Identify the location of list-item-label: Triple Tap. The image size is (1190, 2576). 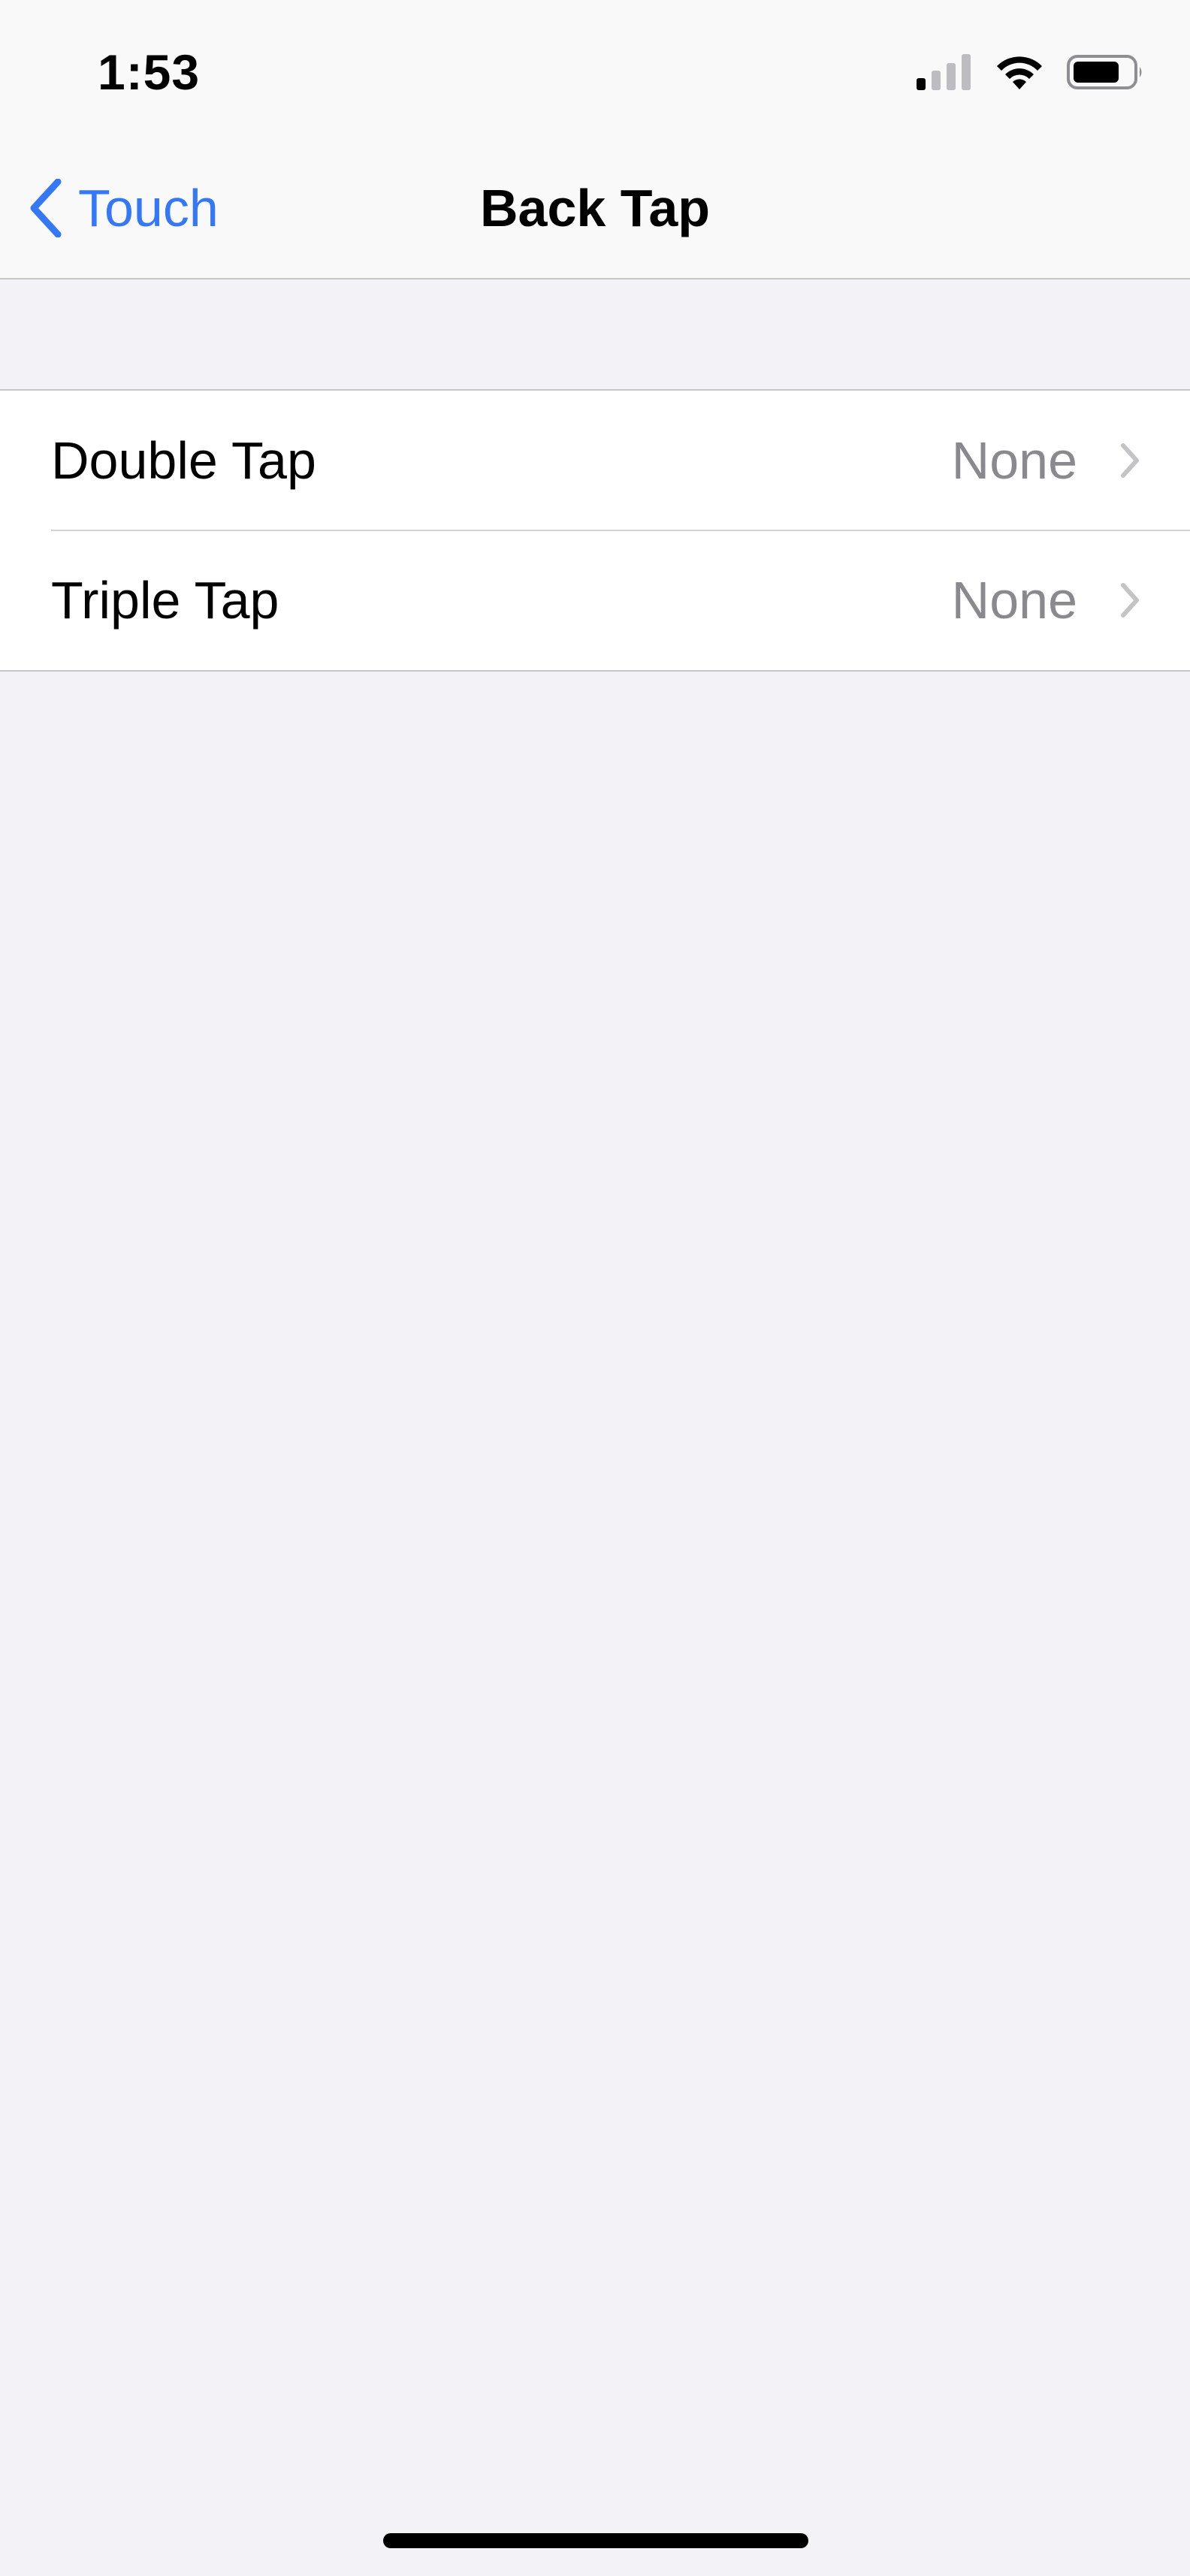
(165, 600).